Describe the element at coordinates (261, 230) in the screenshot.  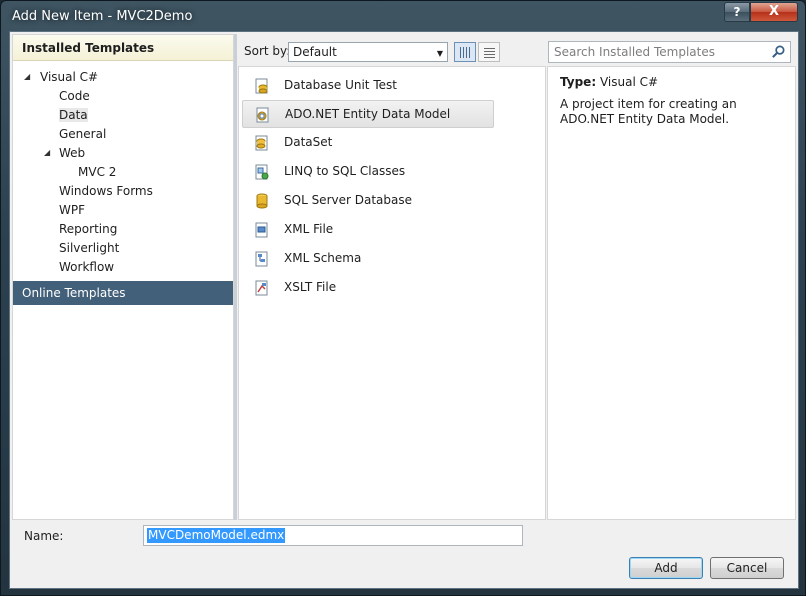
I see `xml-file-icon` at that location.